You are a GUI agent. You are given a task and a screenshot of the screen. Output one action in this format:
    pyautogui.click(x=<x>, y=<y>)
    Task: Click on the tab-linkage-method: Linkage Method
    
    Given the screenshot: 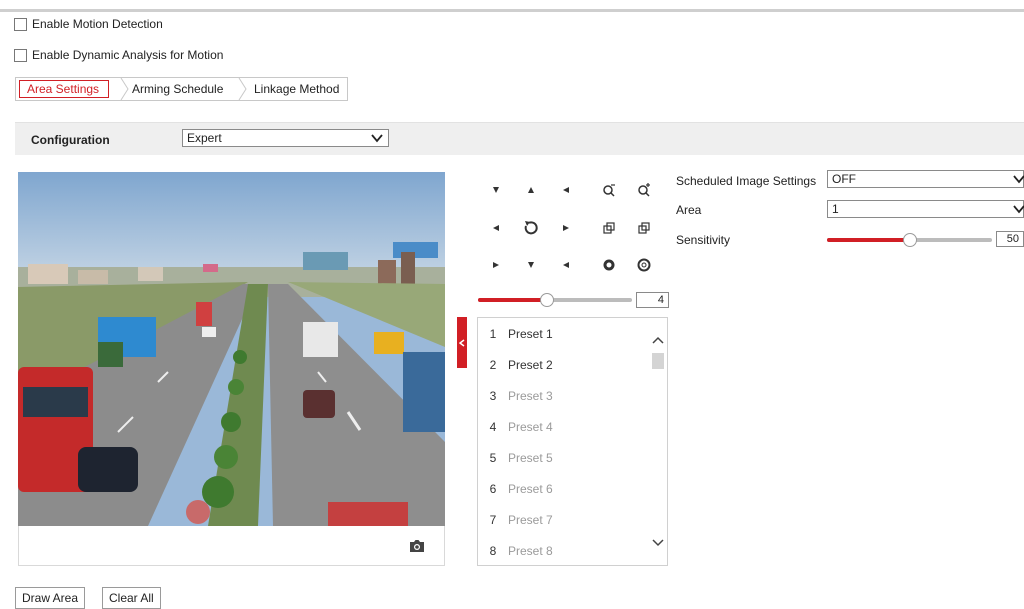 What is the action you would take?
    pyautogui.click(x=296, y=89)
    